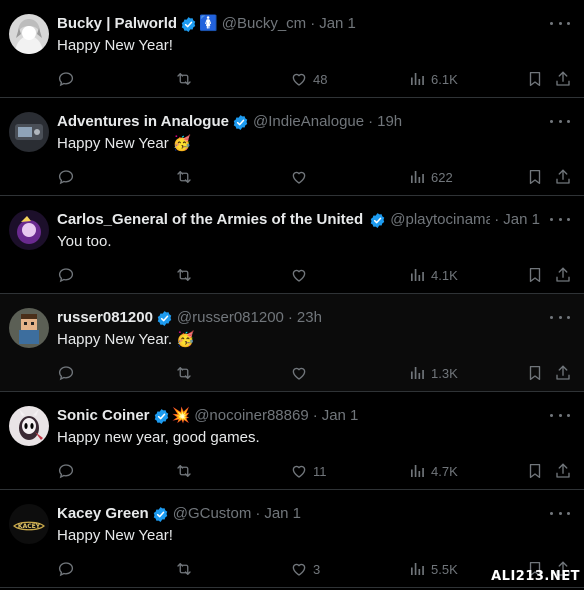 This screenshot has width=584, height=590. I want to click on display-name: Sonic Coiner, so click(103, 416).